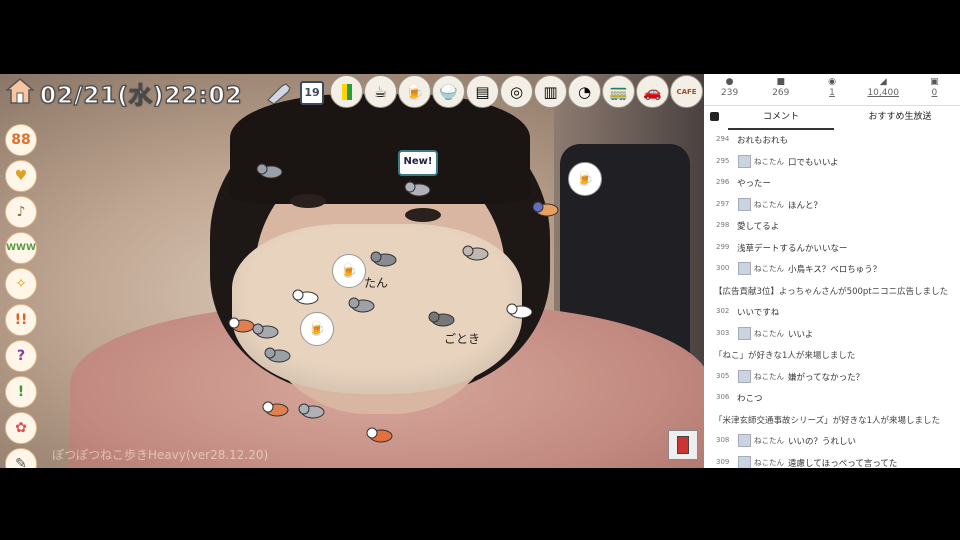 The image size is (960, 540). I want to click on cup-icon: ▥, so click(550, 91).